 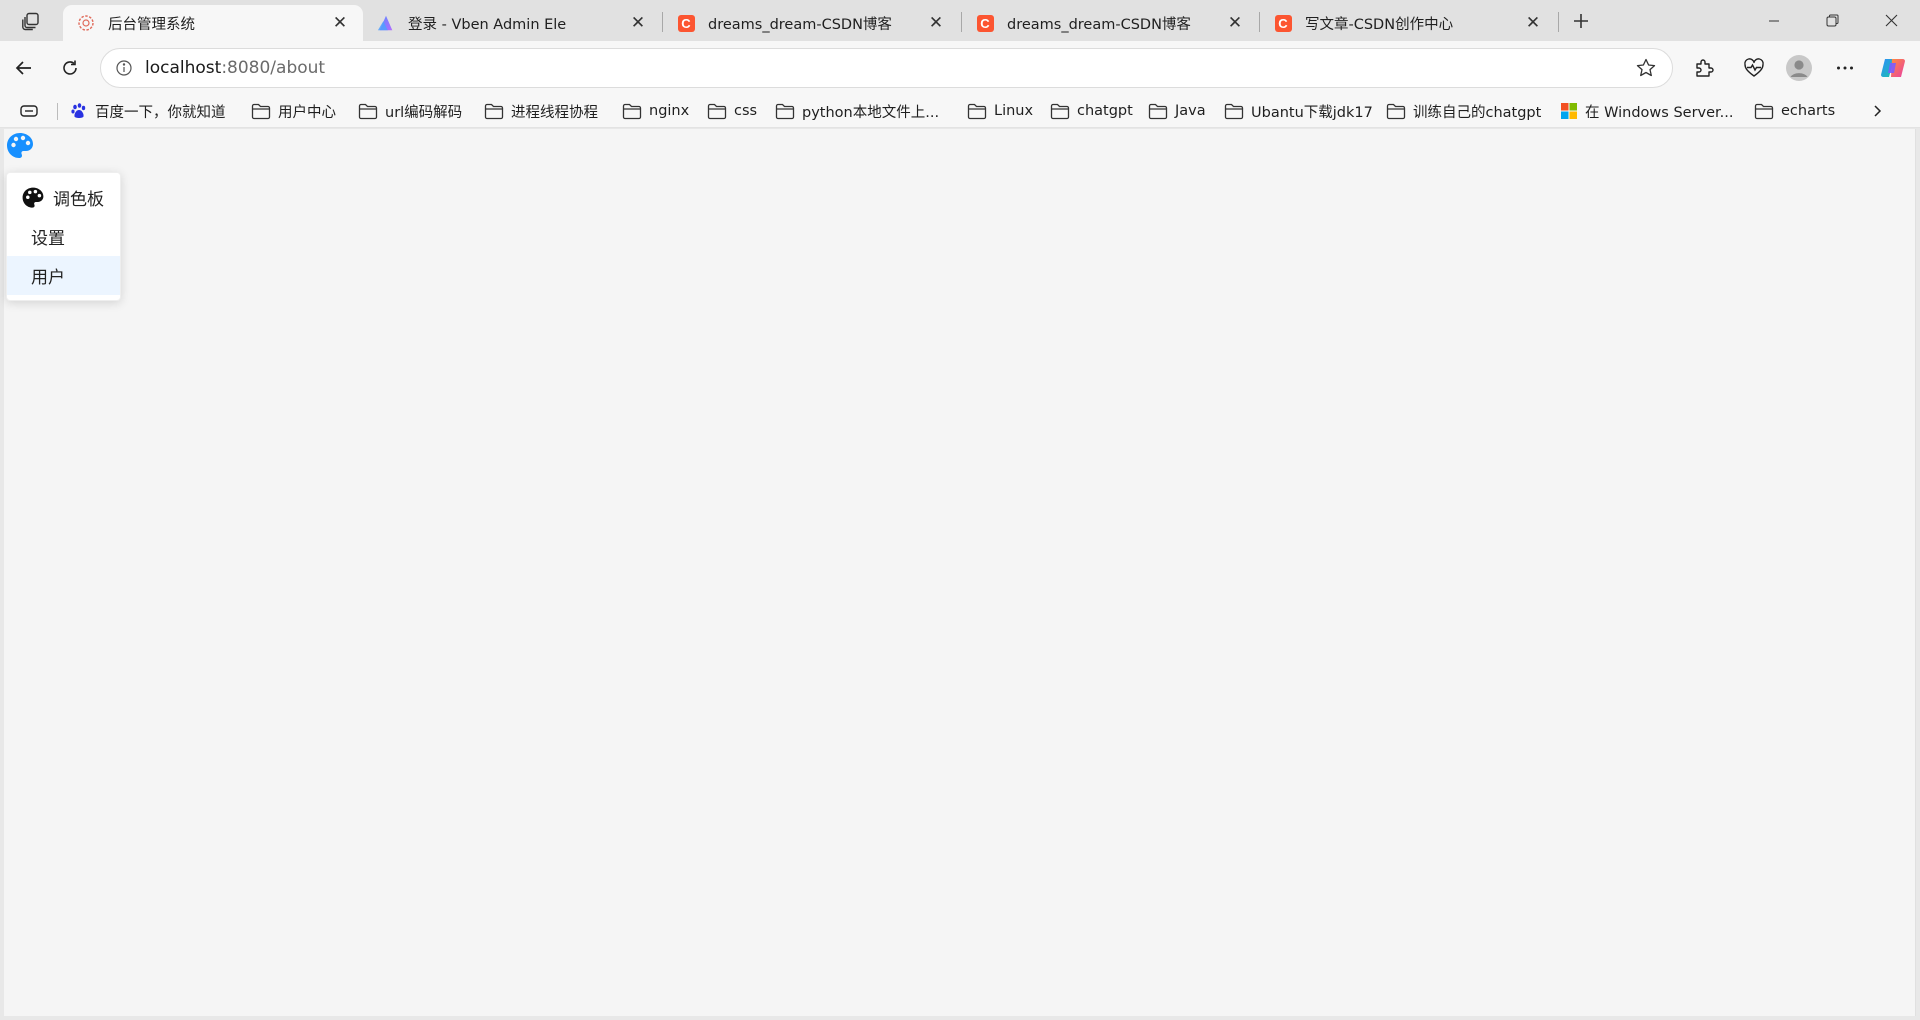 I want to click on tab-csdn-blog-1: C dreams_dream-CSDN博客 ✕, so click(x=811, y=23).